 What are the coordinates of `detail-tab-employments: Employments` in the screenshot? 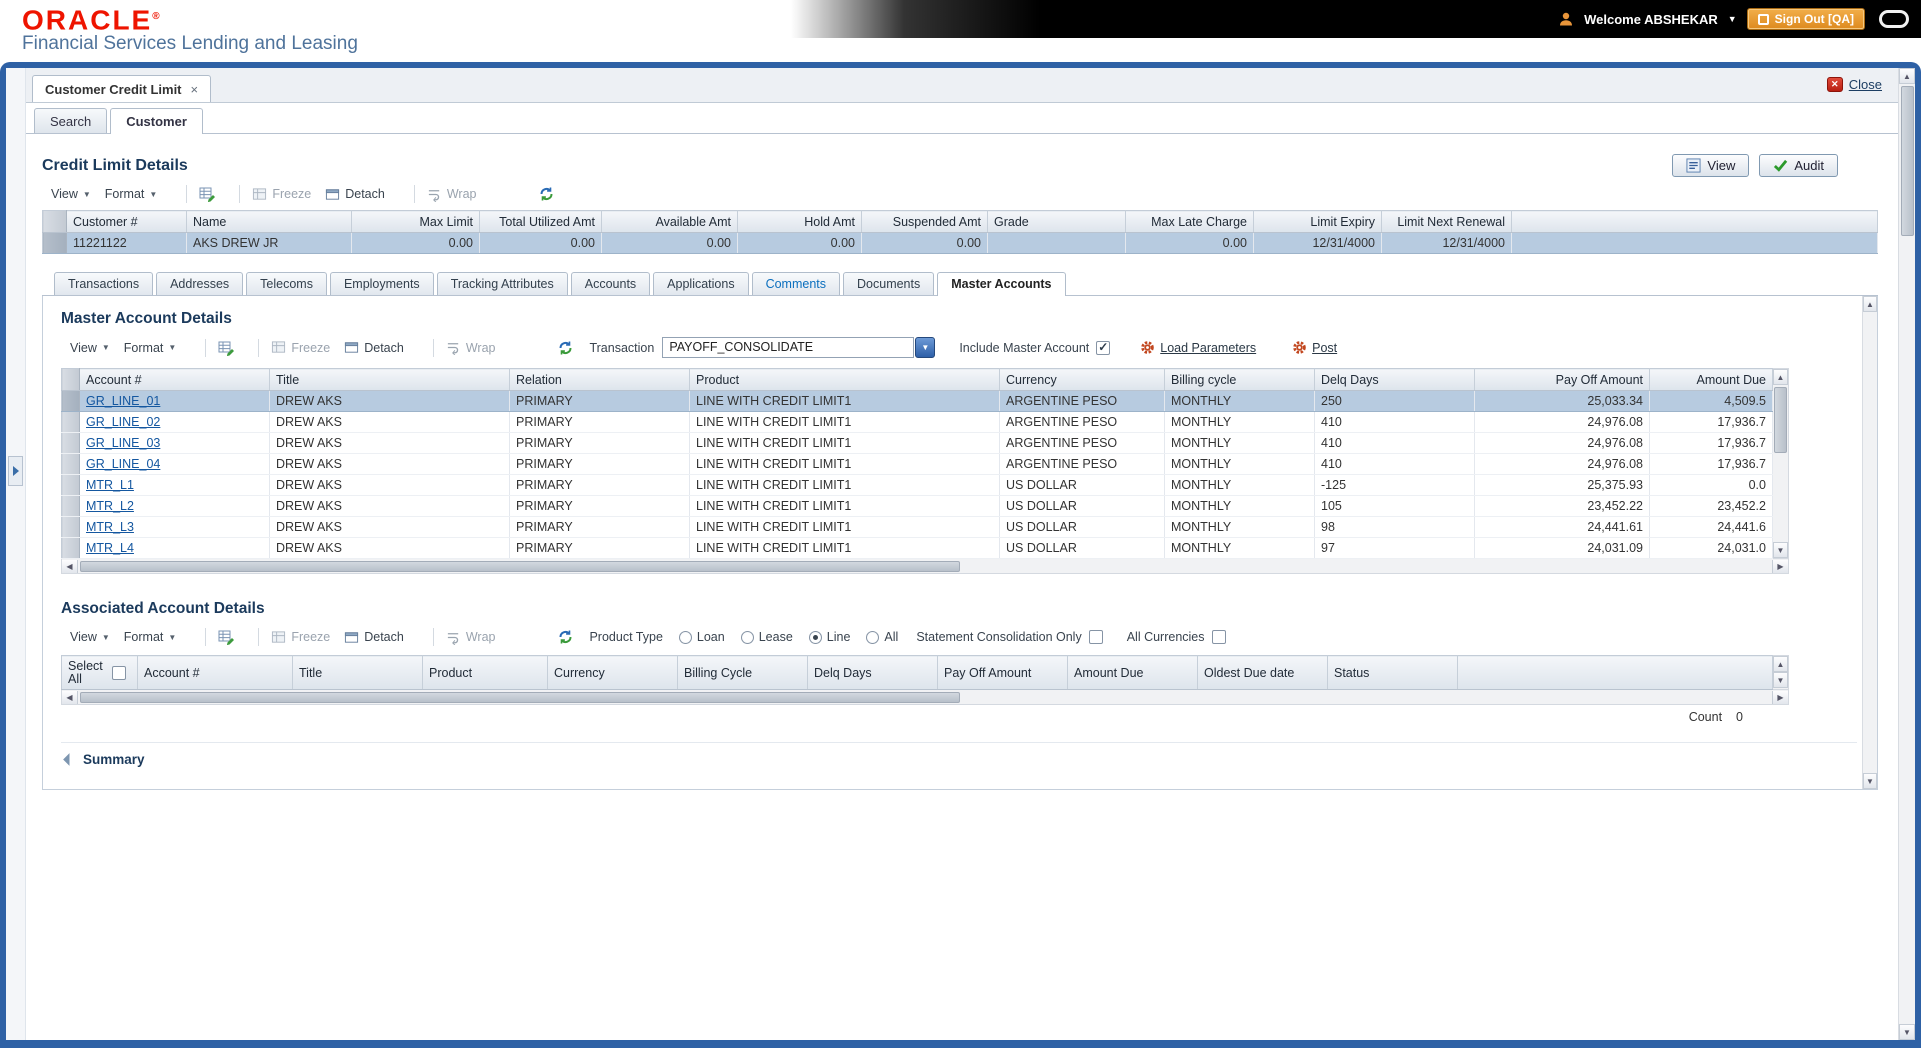 It's located at (381, 283).